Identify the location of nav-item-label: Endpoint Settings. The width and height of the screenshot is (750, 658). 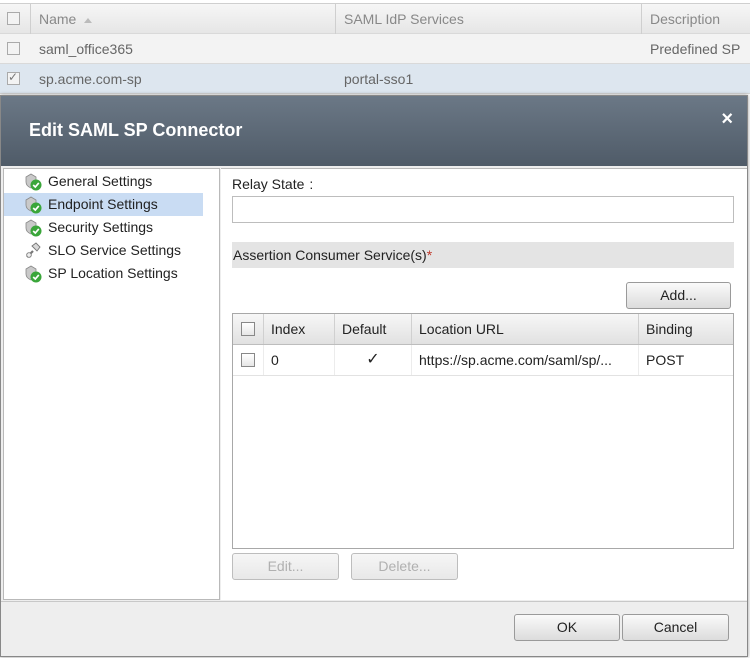
(103, 204).